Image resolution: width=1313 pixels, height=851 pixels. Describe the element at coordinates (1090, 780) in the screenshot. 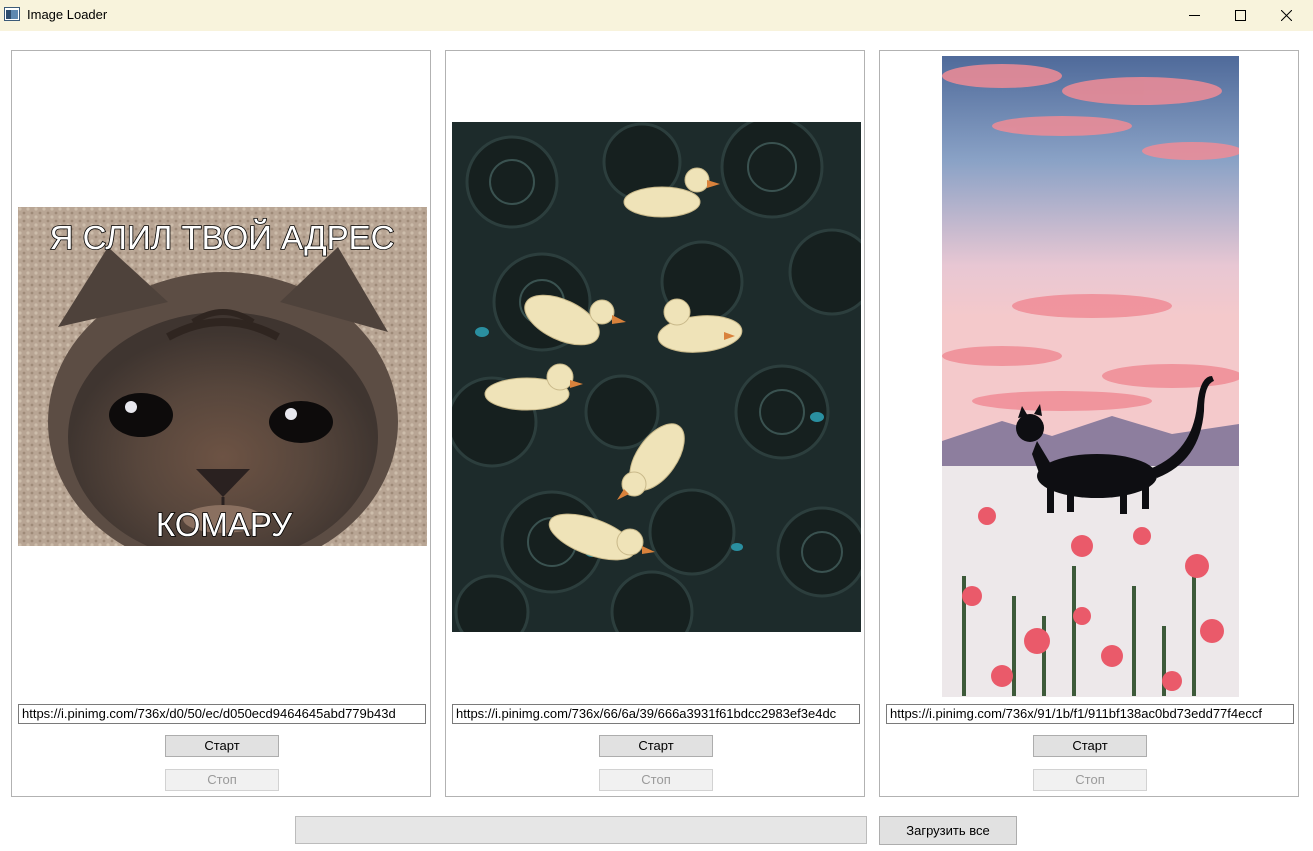

I see `stop-button-3: Стоп` at that location.